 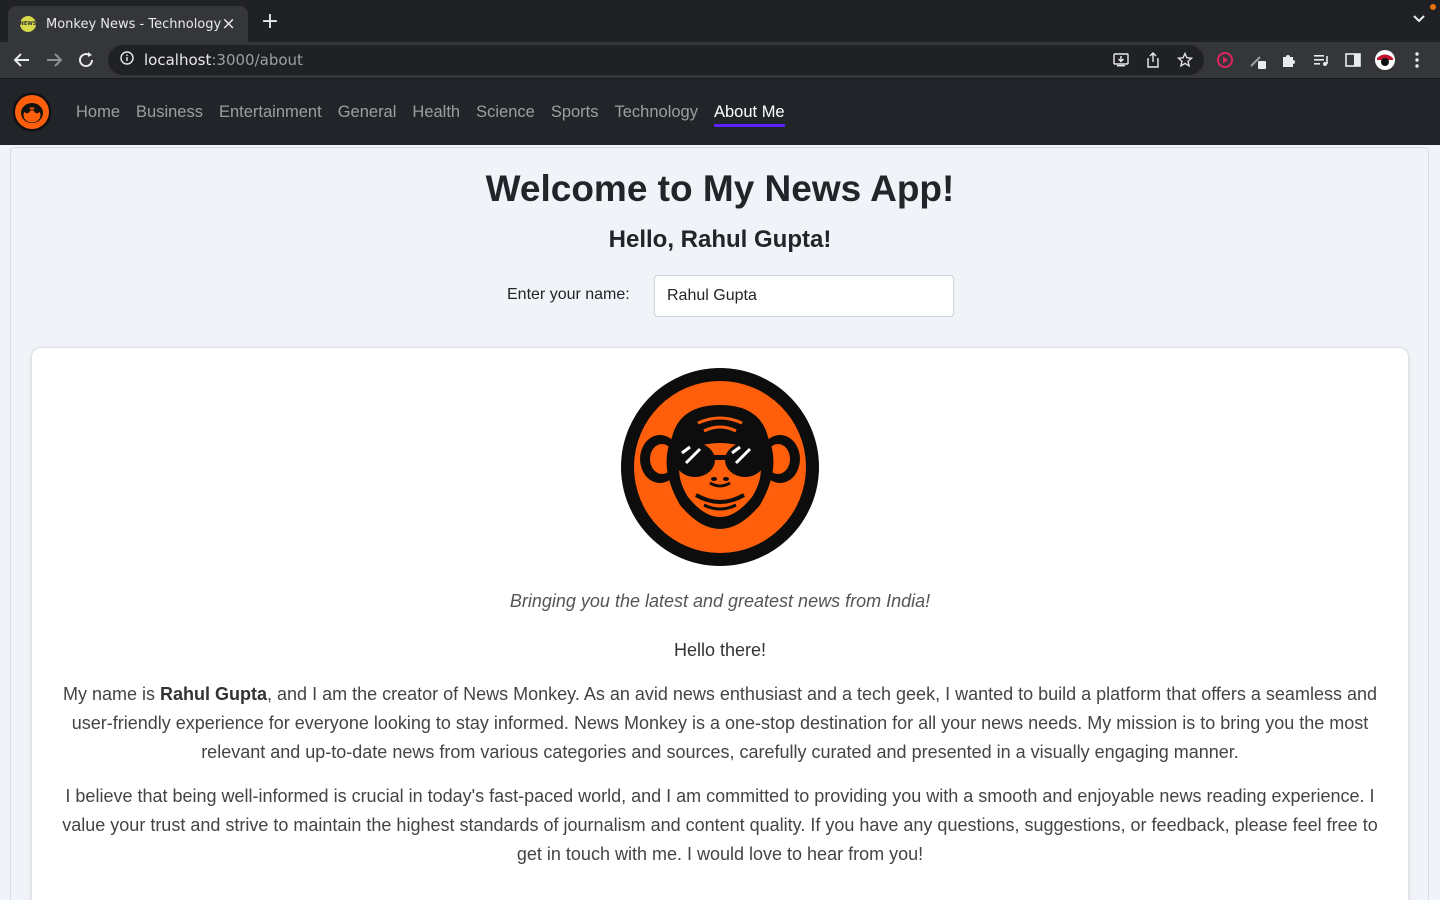 I want to click on hello-name: Rahul Gupta, so click(x=752, y=239).